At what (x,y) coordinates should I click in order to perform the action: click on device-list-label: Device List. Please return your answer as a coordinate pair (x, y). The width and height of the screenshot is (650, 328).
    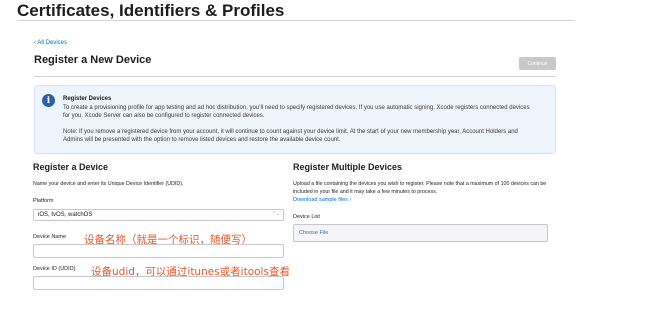
    Looking at the image, I should click on (306, 217).